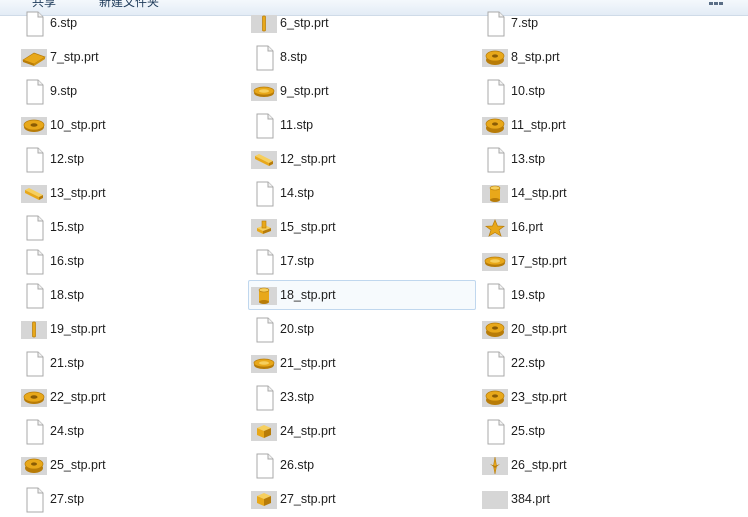 This screenshot has height=517, width=748. I want to click on file-name: 6.stp, so click(64, 23).